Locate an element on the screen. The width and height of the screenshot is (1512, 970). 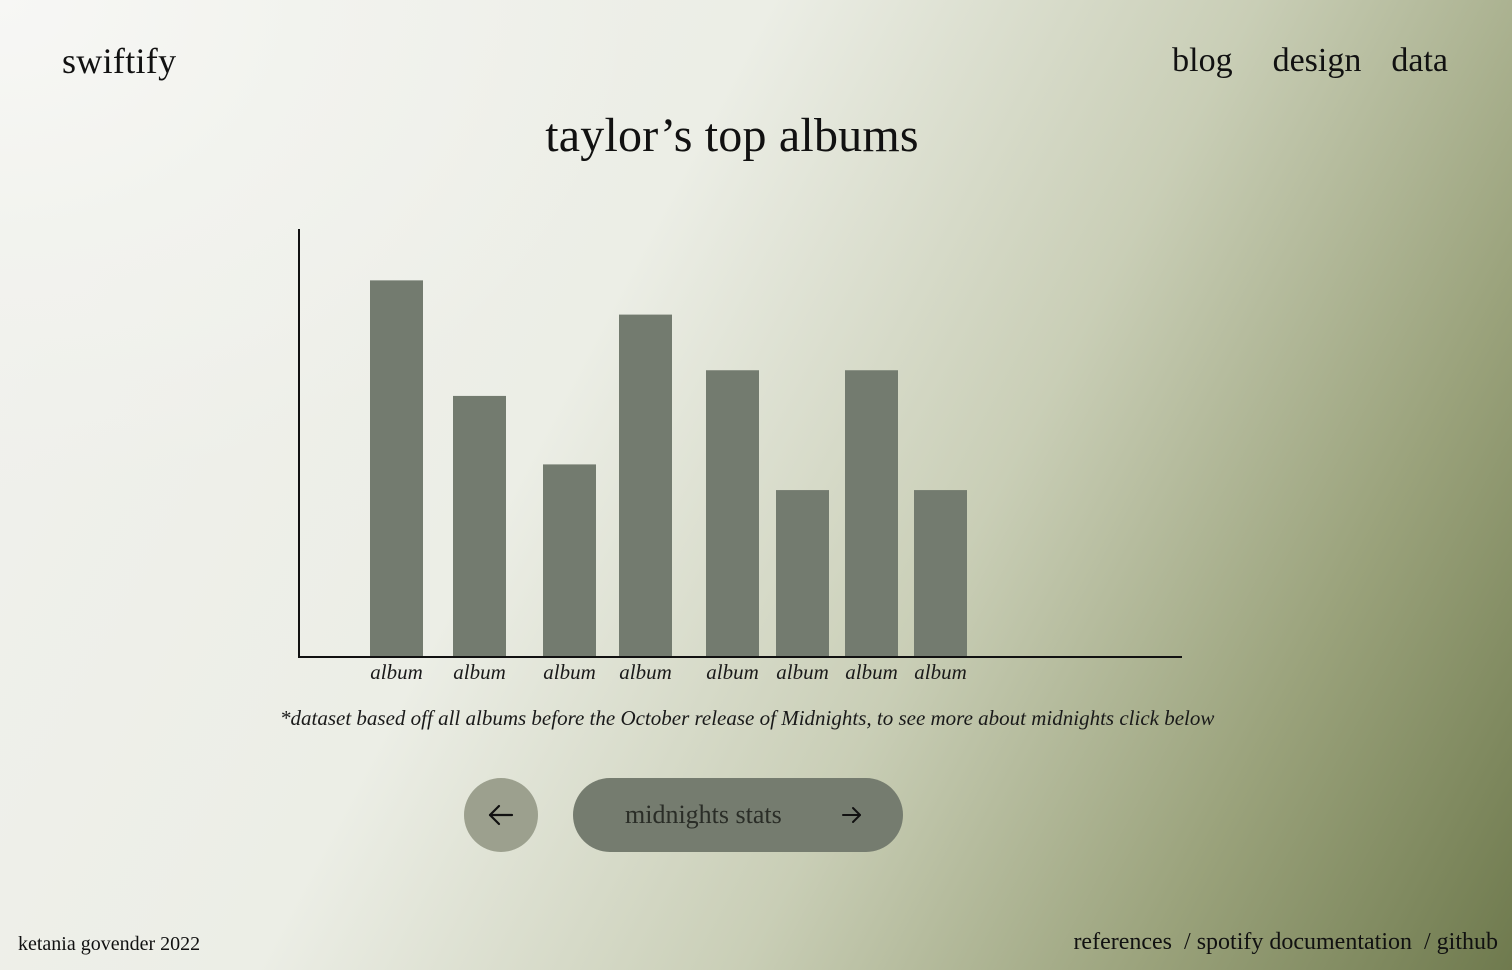
midnights-stats-label: midnights stats is located at coordinates (703, 814).